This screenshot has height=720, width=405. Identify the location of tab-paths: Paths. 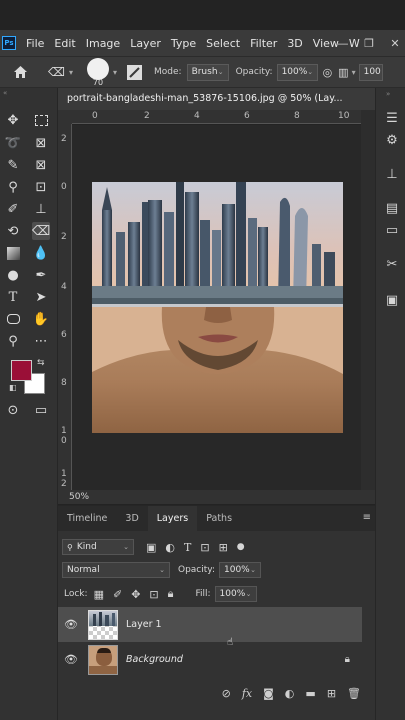
(219, 518).